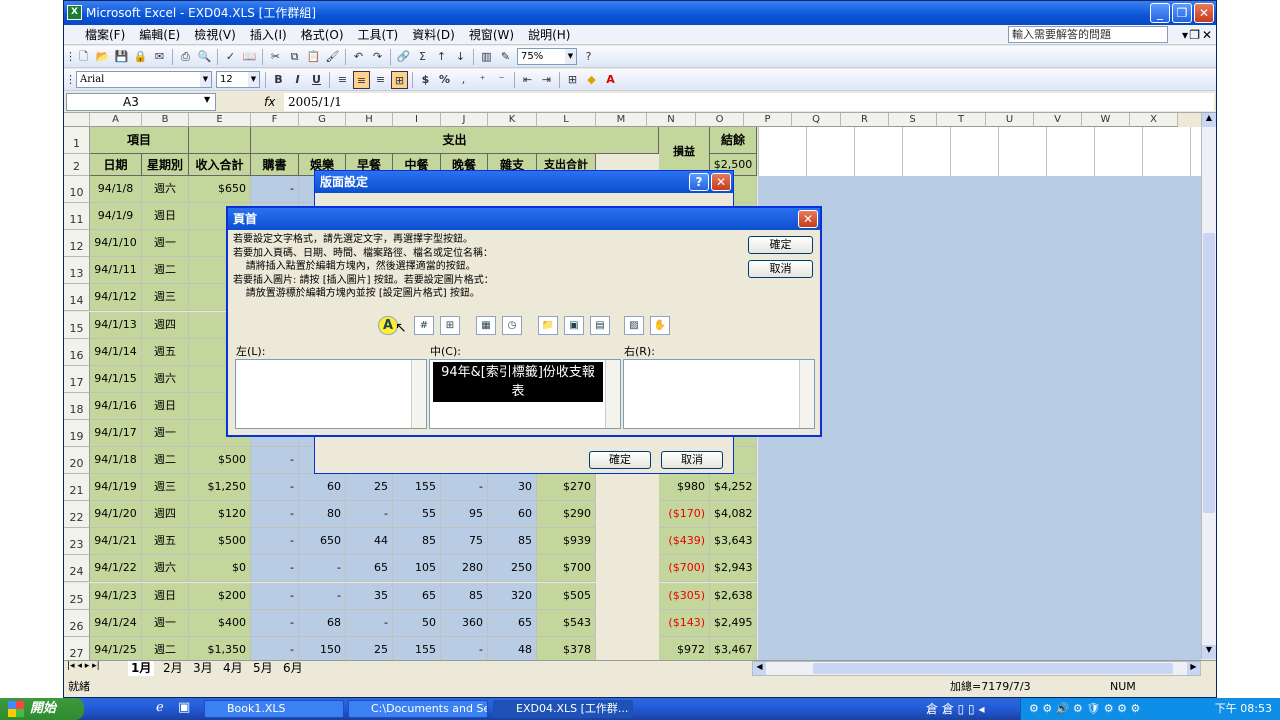 The height and width of the screenshot is (720, 1280). I want to click on table-cell: 94/1/12, so click(116, 298).